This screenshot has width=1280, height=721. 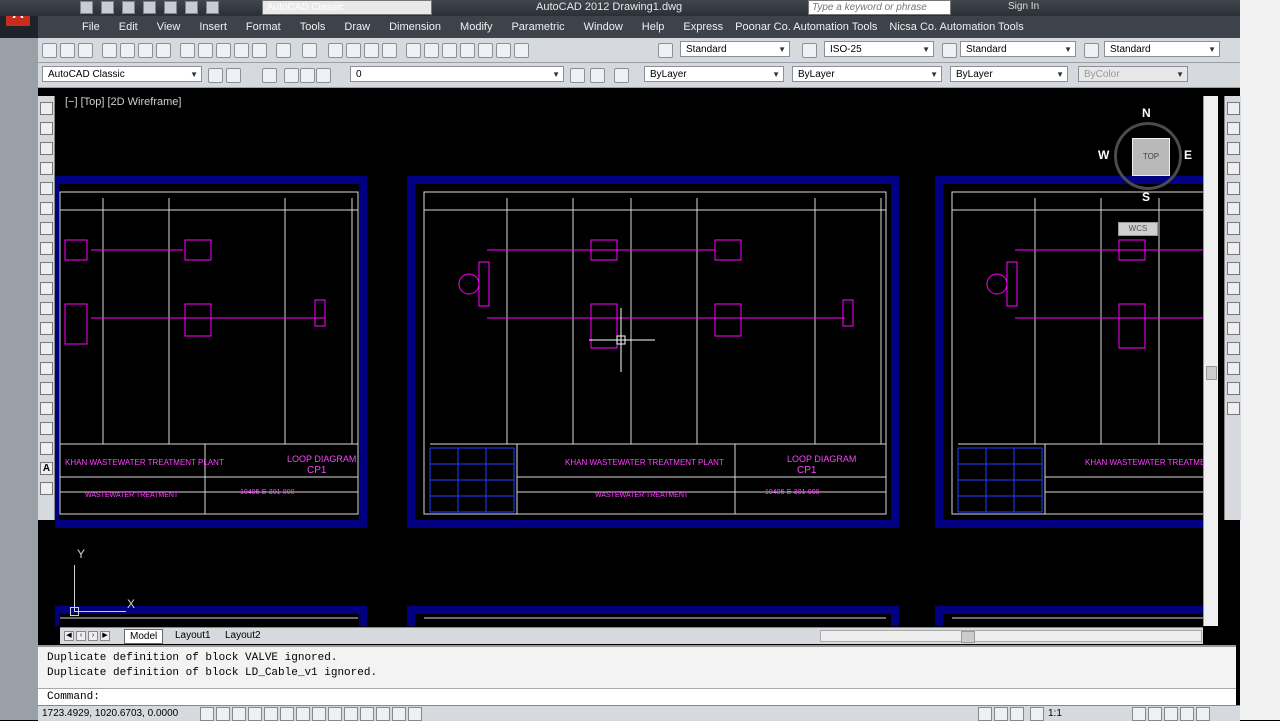 I want to click on viewcube-top-face: TOP, so click(x=1151, y=157).